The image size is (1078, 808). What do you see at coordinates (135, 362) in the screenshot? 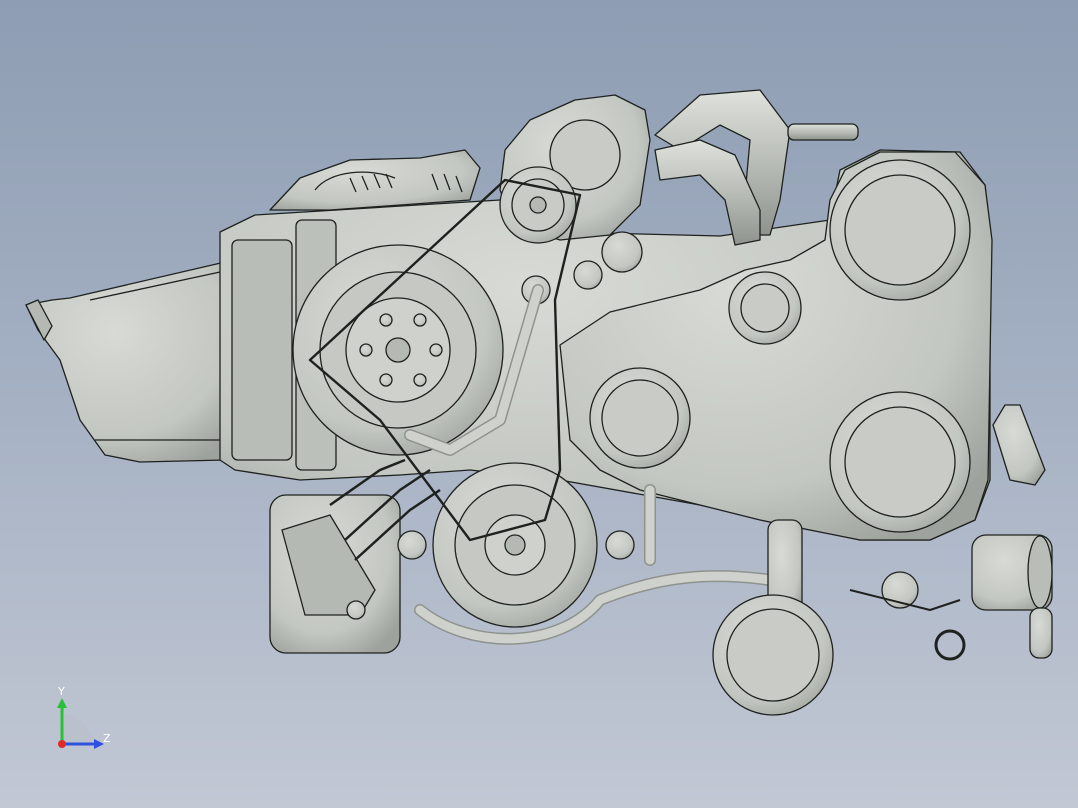
I see `intake-airbox` at bounding box center [135, 362].